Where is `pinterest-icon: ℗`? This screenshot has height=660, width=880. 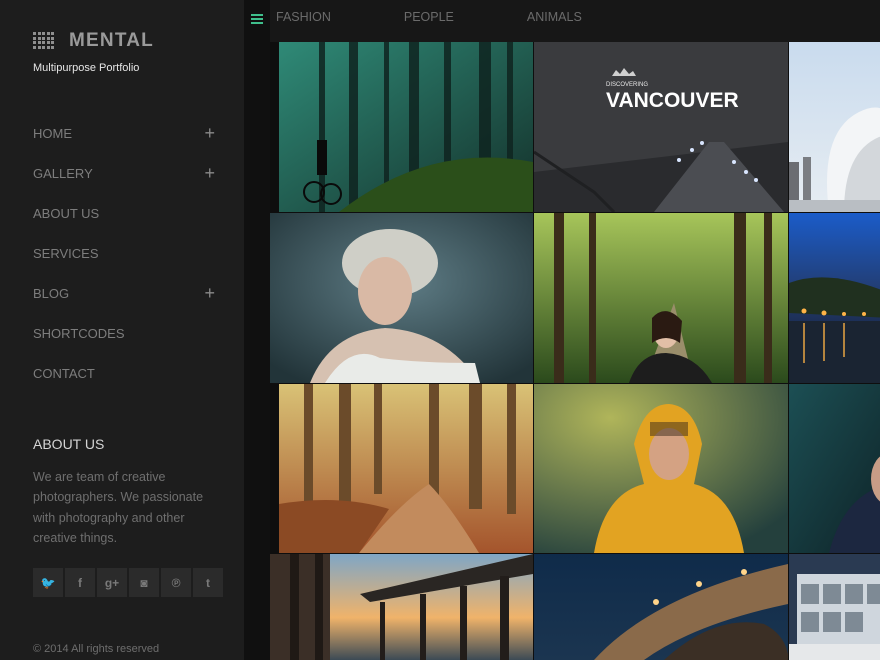
pinterest-icon: ℗ is located at coordinates (176, 582).